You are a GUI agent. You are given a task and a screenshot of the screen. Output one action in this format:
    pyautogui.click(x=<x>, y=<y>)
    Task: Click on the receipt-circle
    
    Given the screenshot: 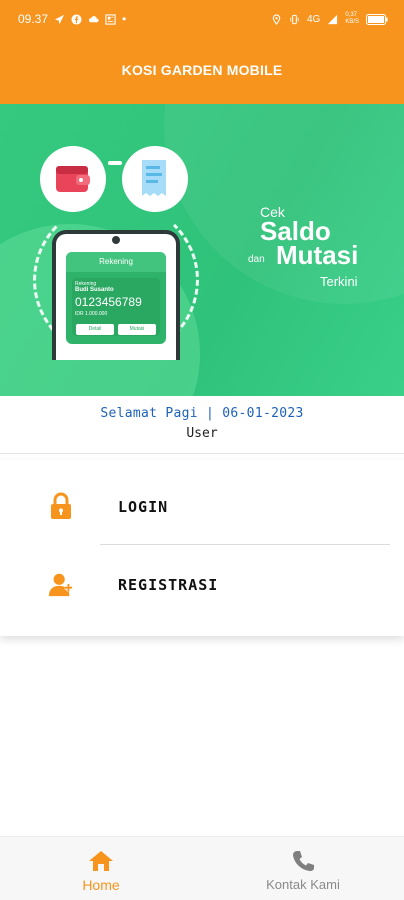 What is the action you would take?
    pyautogui.click(x=155, y=179)
    